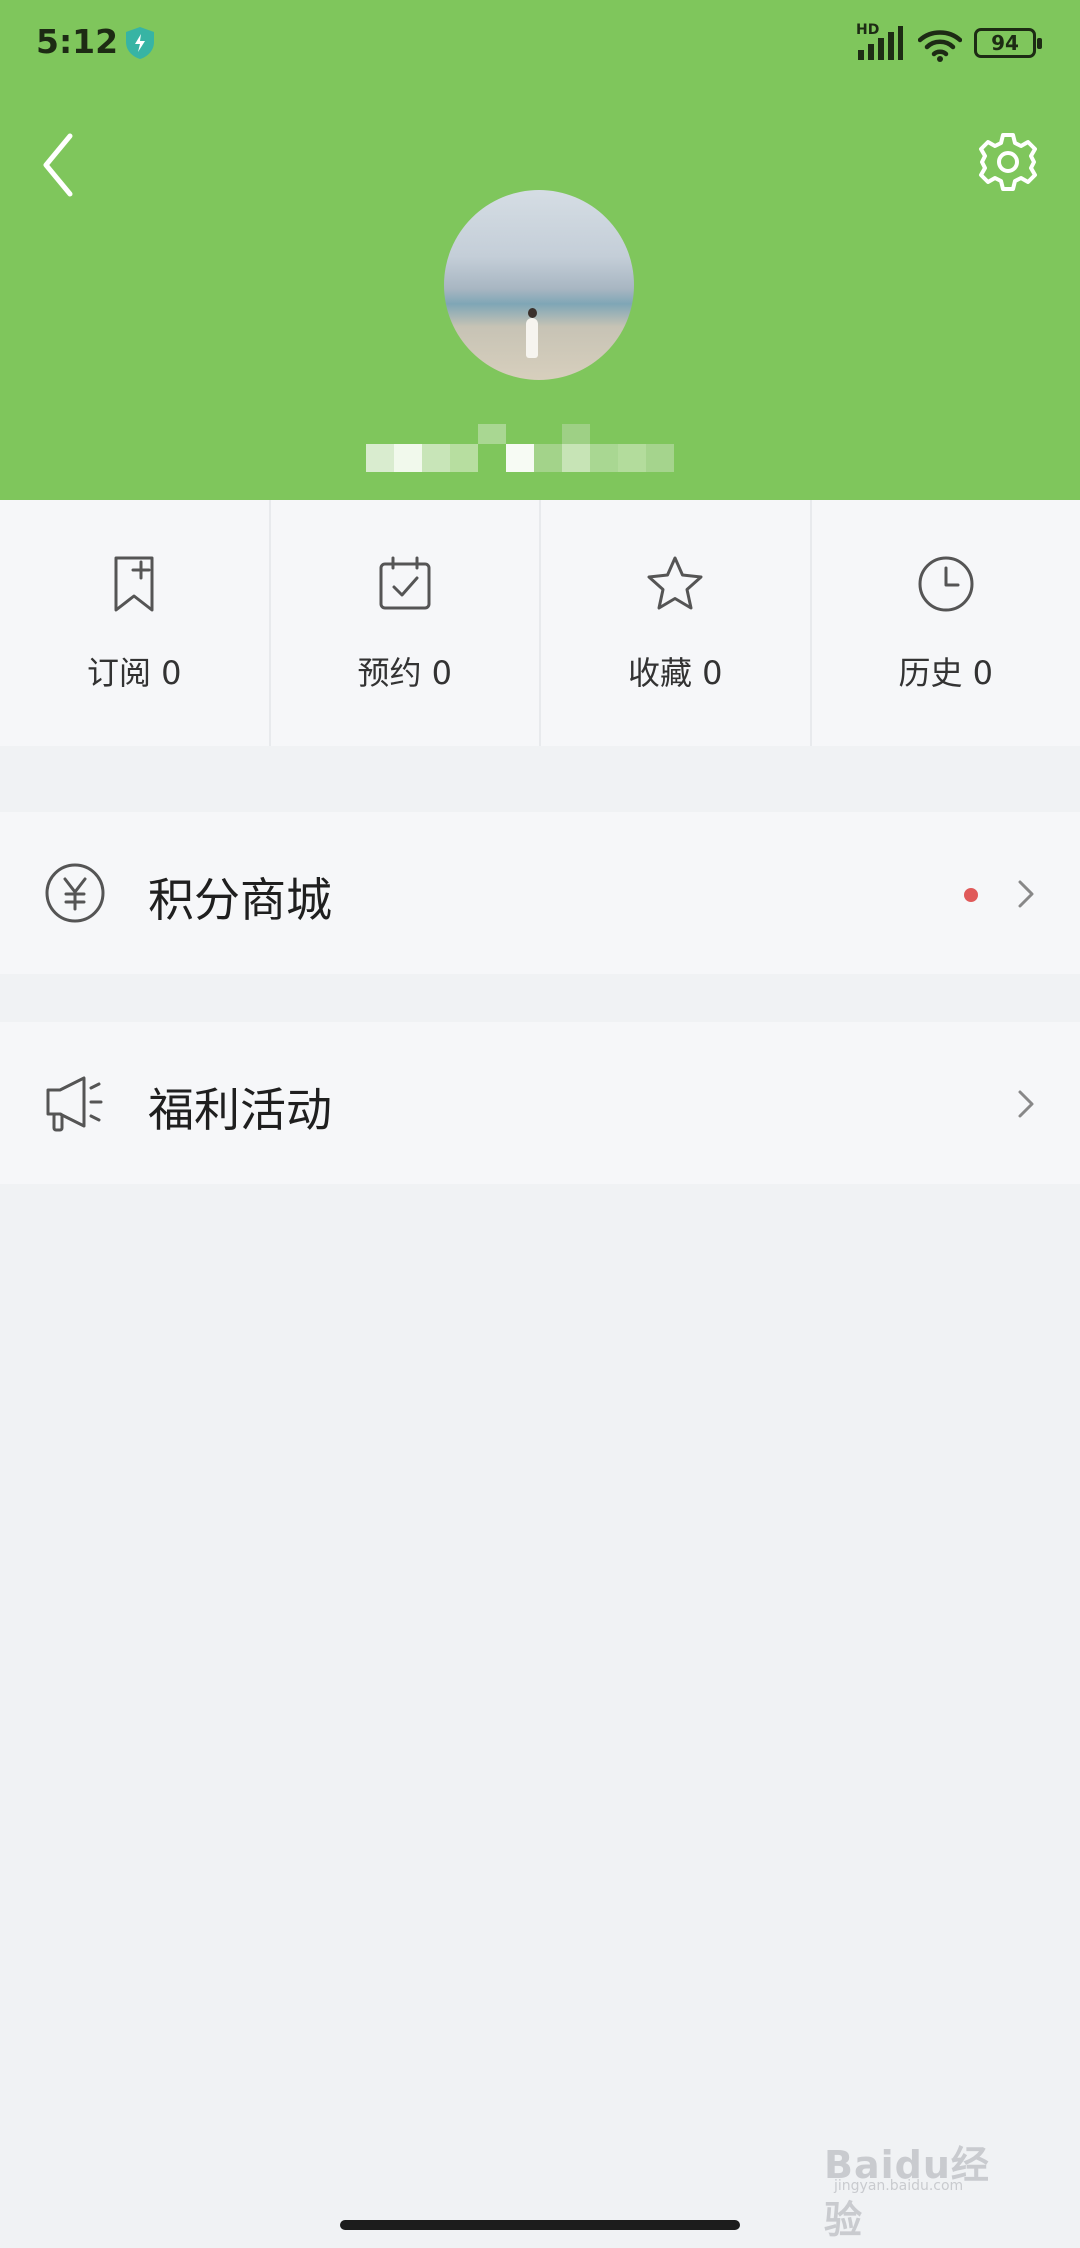 This screenshot has width=1080, height=2248. Describe the element at coordinates (532, 338) in the screenshot. I see `avatar-figure` at that location.